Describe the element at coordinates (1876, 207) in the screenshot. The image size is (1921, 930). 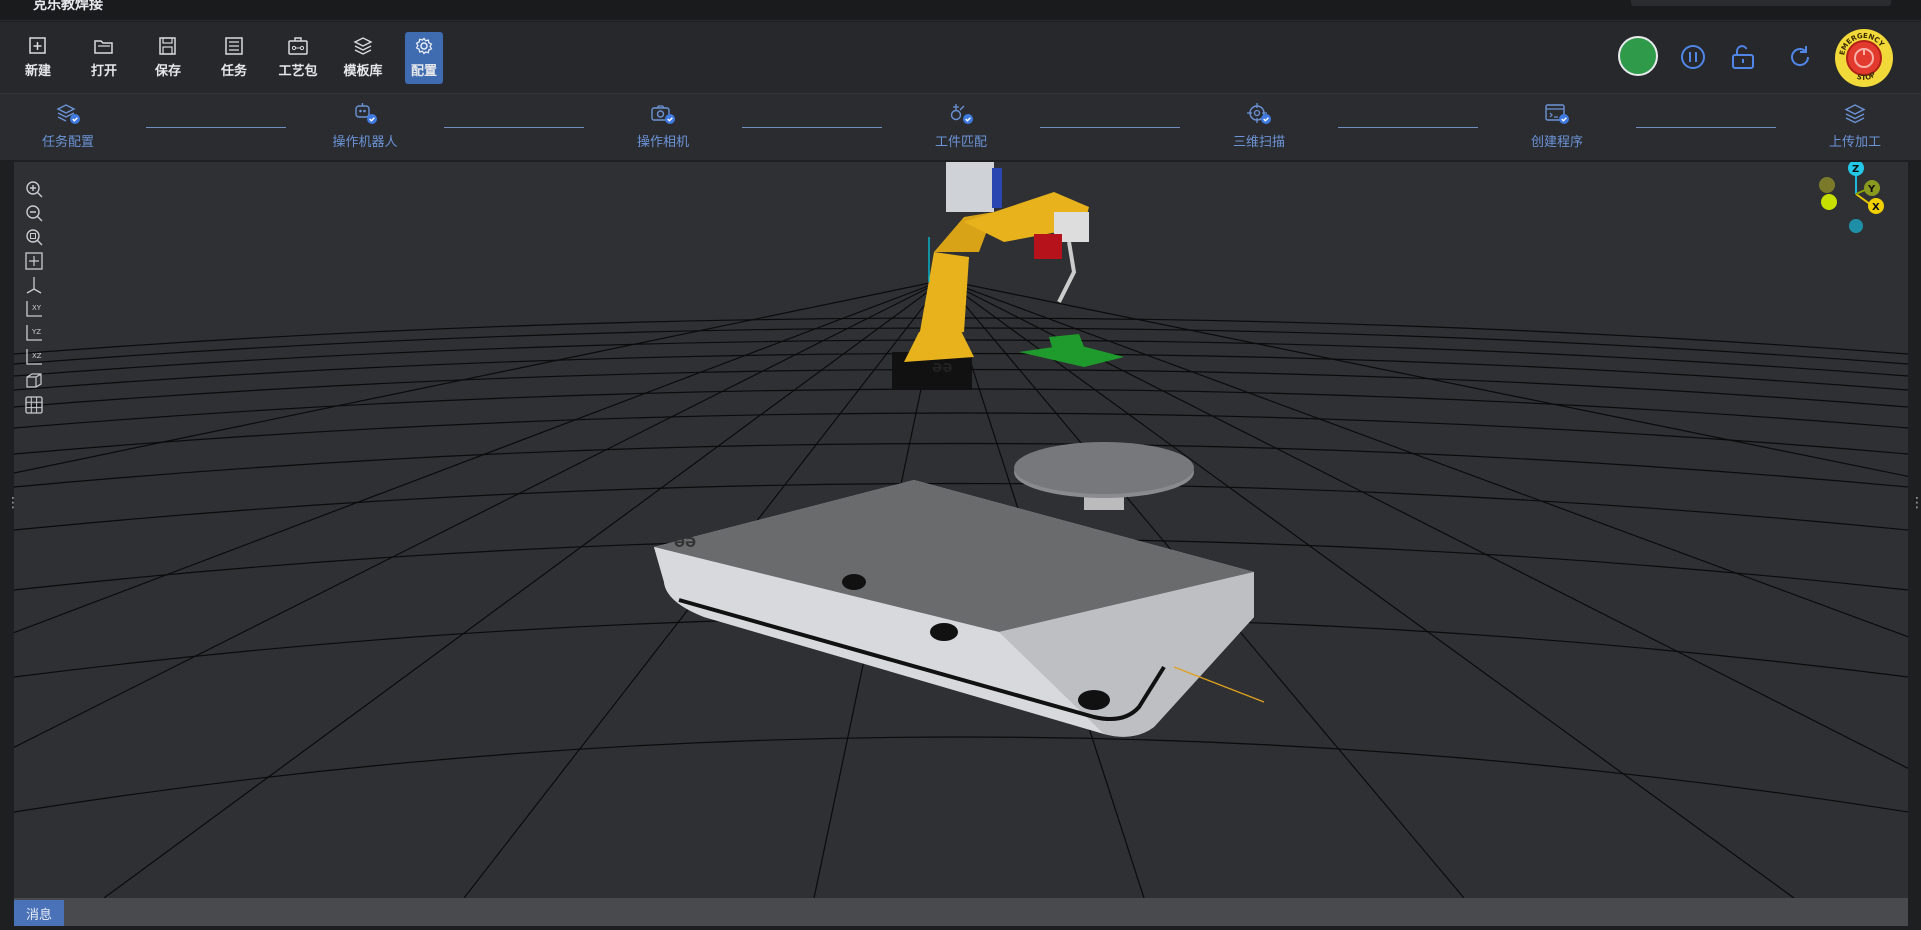
I see `axis-x-label: X` at that location.